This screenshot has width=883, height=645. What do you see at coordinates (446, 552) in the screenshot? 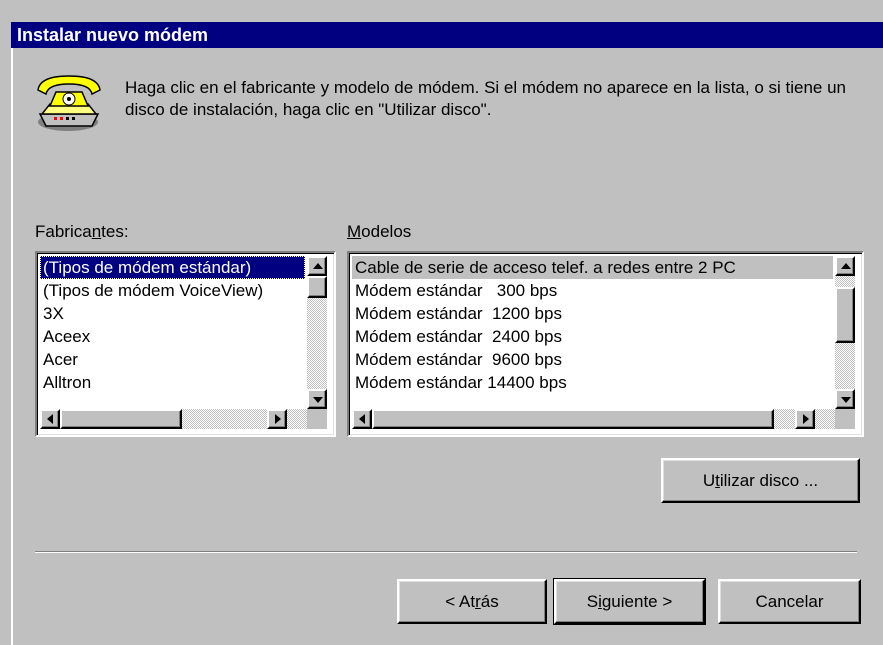
I see `separator` at bounding box center [446, 552].